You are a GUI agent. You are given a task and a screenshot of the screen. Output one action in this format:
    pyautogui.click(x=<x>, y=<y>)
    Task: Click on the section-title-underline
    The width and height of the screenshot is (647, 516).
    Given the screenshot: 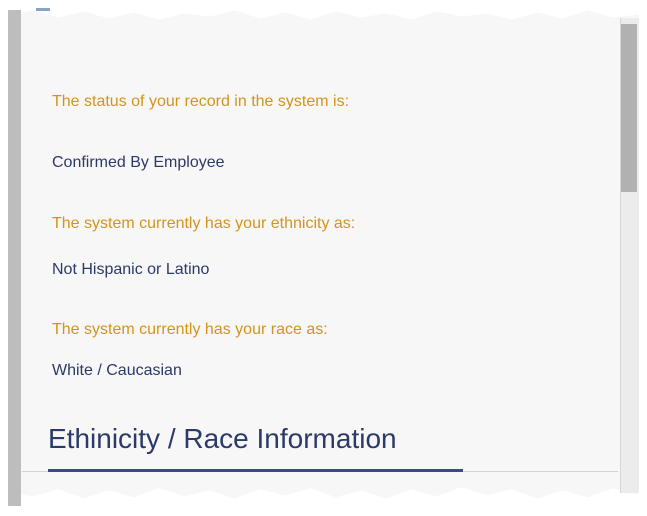 What is the action you would take?
    pyautogui.click(x=255, y=470)
    